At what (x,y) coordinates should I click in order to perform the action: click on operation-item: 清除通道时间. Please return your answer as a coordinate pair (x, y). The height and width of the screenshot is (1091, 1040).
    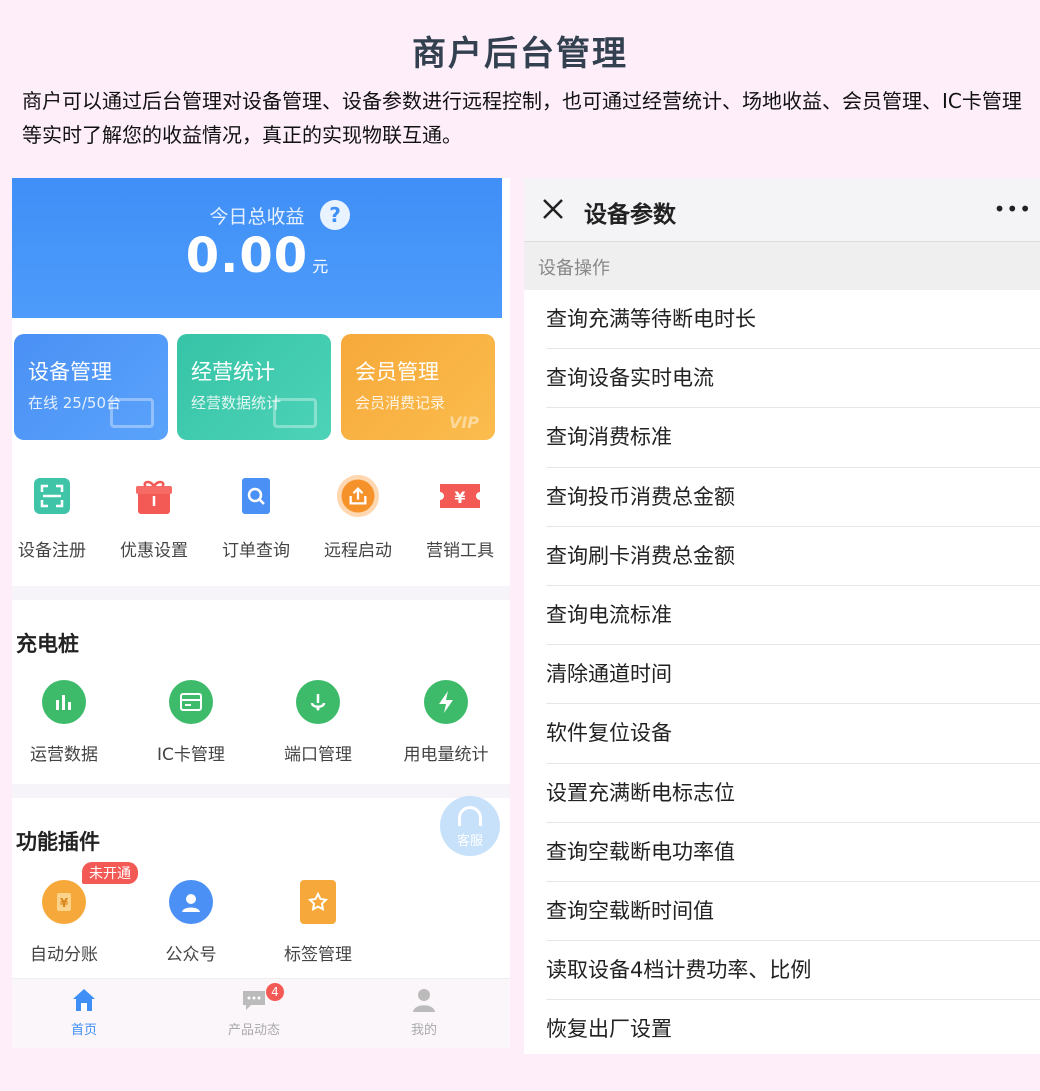
    Looking at the image, I should click on (793, 675).